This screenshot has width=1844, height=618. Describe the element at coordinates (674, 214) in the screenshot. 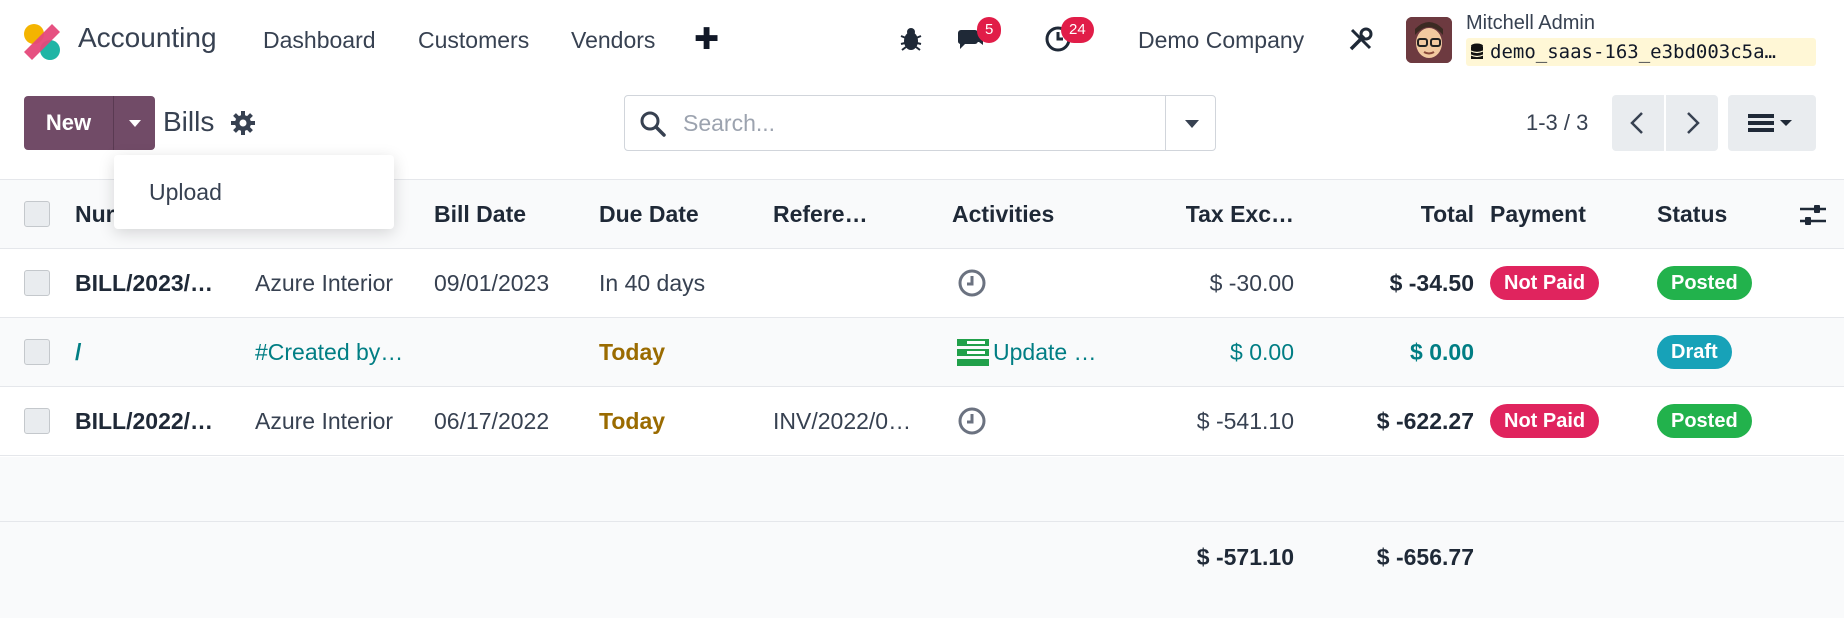

I see `column-due-date: Due Date` at that location.